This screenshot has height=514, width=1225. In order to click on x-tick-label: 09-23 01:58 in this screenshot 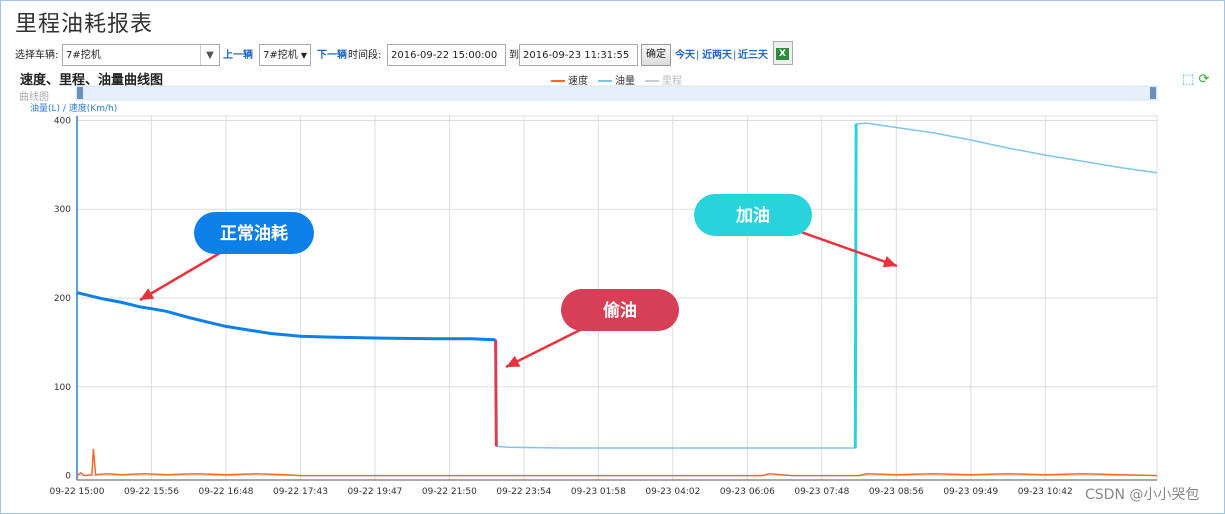, I will do `click(598, 492)`.